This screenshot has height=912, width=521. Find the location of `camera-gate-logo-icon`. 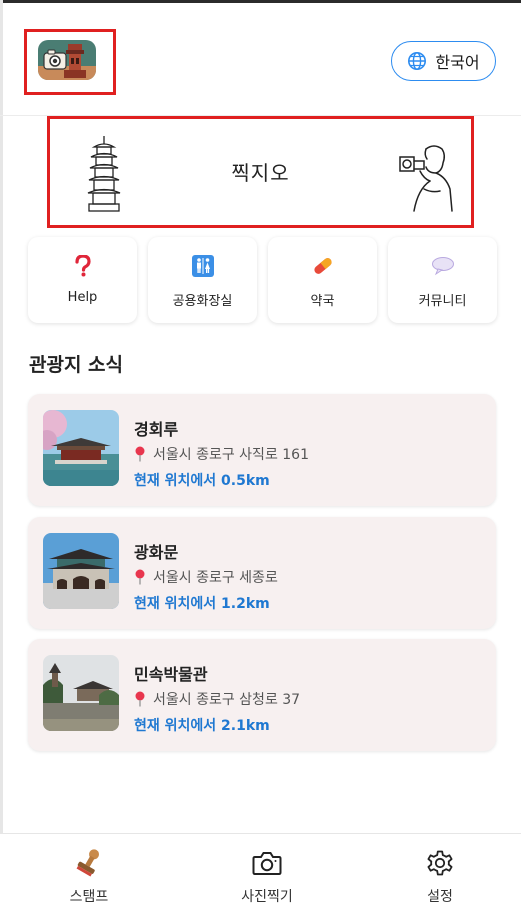

camera-gate-logo-icon is located at coordinates (67, 60).